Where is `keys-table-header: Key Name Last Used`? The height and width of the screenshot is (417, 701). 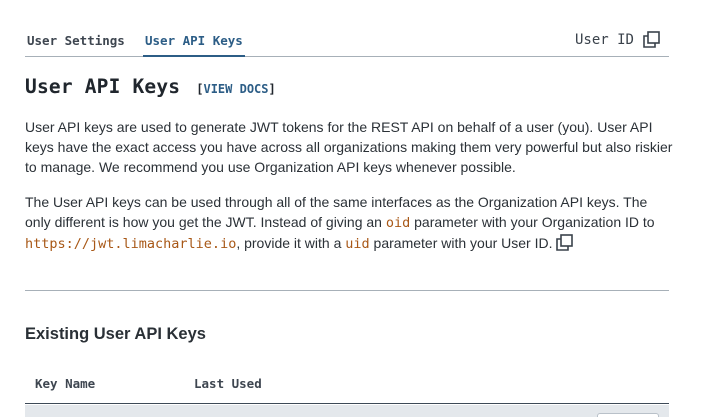
keys-table-header: Key Name Last Used is located at coordinates (347, 385).